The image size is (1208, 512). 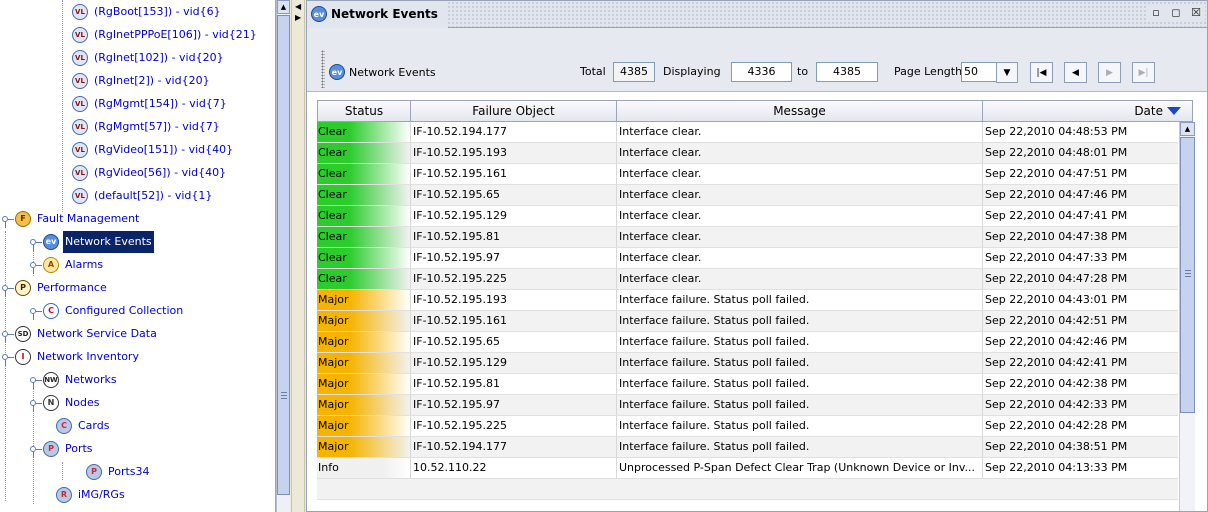 I want to click on tree-item-network-inventory: I Network Inventory, so click(x=70, y=357).